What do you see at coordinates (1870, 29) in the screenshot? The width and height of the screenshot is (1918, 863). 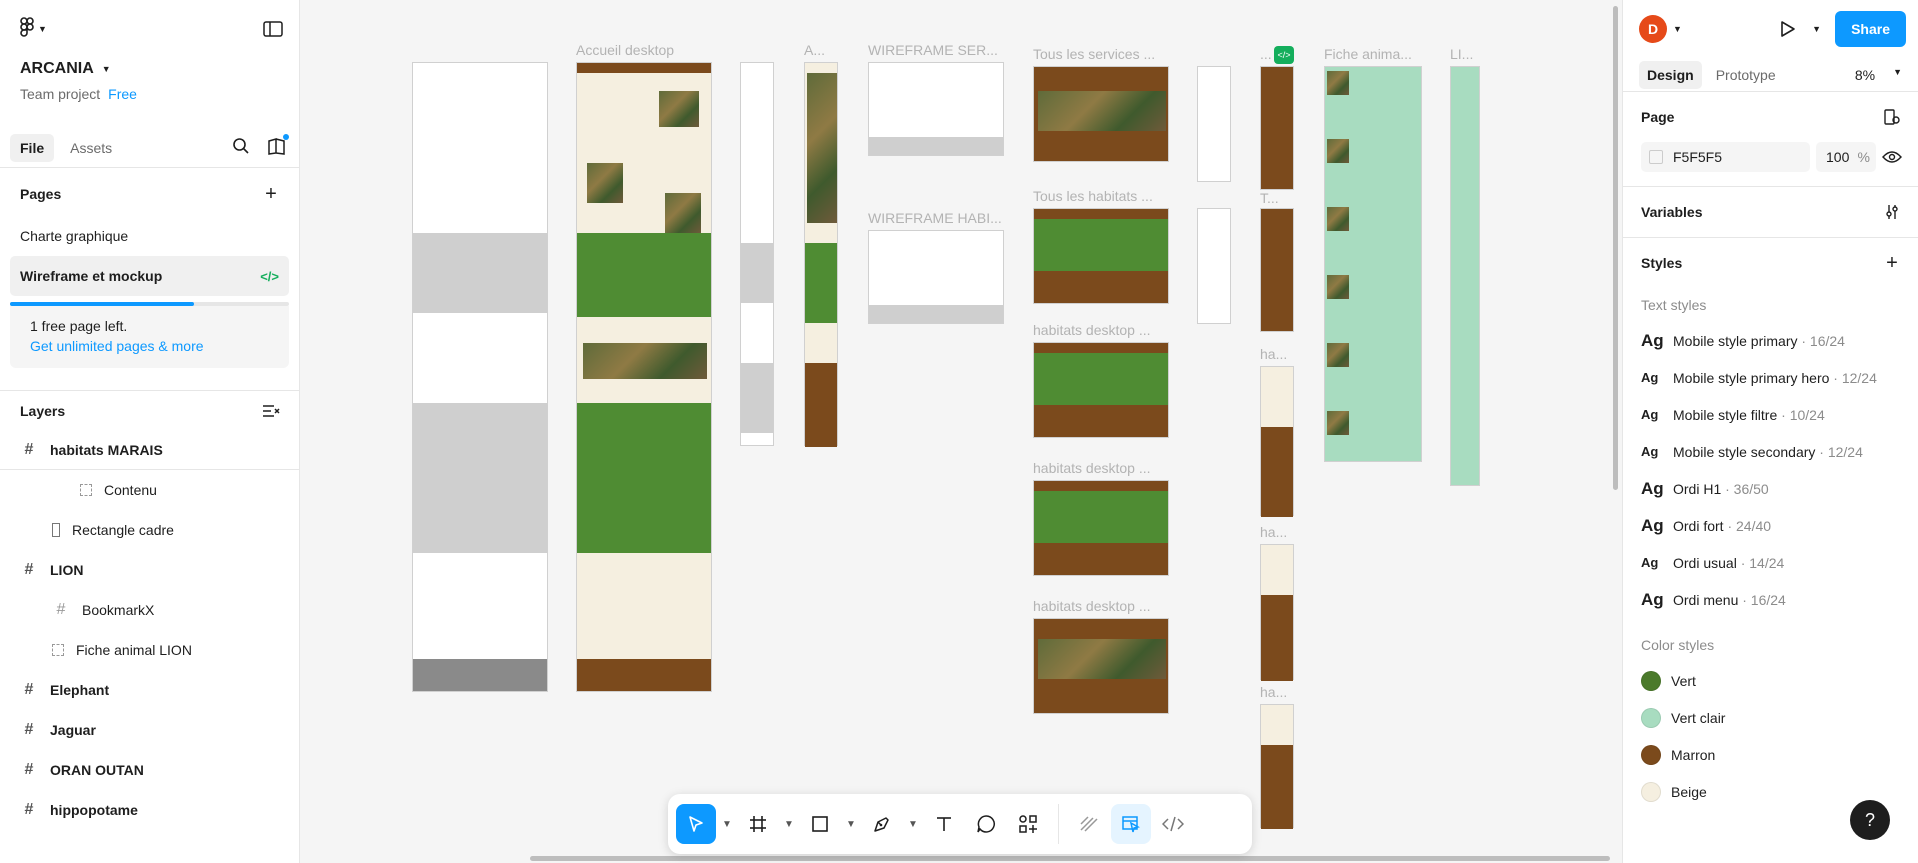 I see `share-button: Share` at bounding box center [1870, 29].